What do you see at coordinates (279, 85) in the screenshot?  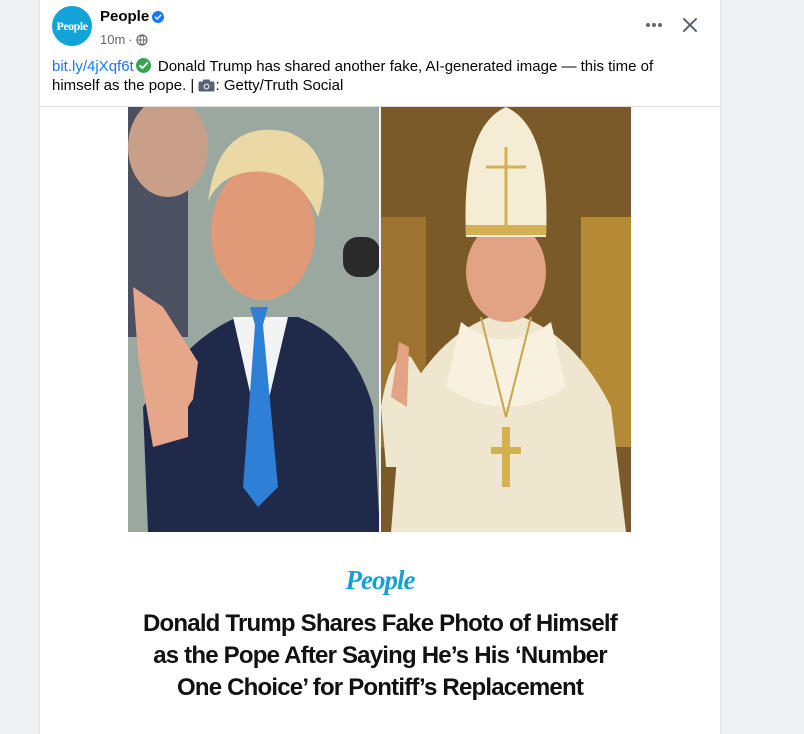 I see `caption-photo-credit: : Getty/Truth Social` at bounding box center [279, 85].